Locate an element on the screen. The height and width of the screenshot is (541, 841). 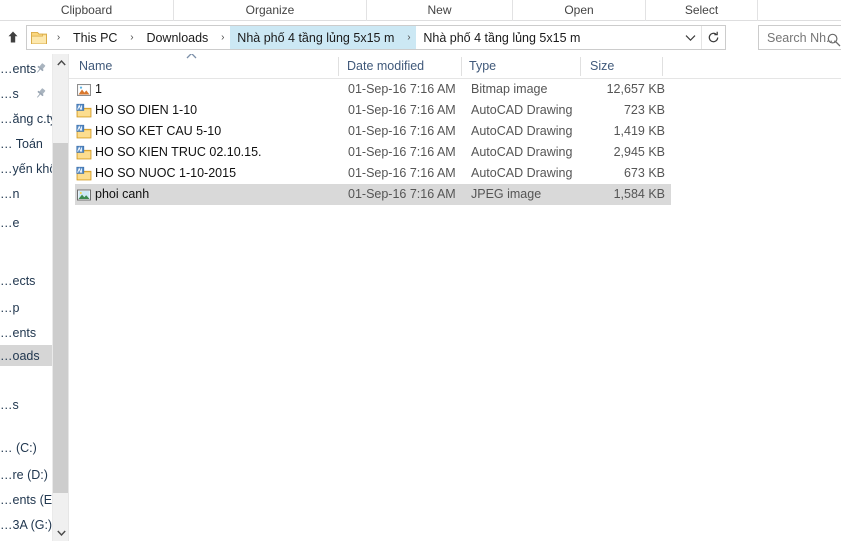
navigation-pane-scrollbar is located at coordinates (60, 297).